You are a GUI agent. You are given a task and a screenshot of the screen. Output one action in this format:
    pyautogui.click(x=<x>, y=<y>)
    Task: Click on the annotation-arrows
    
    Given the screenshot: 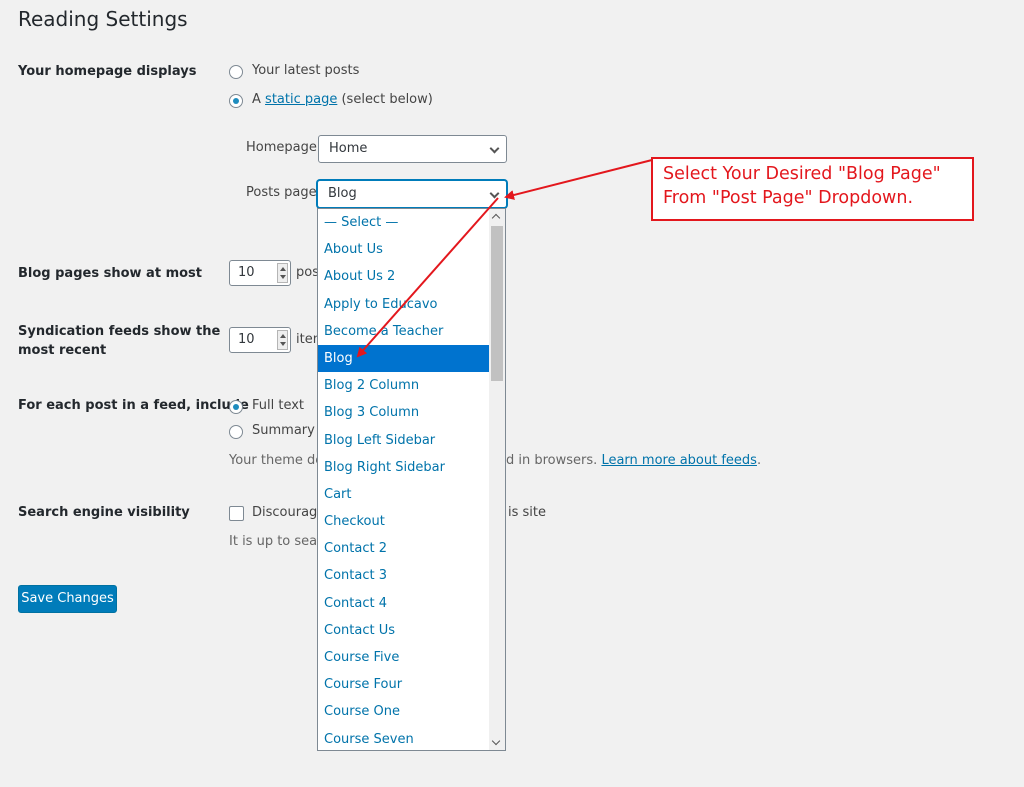 What is the action you would take?
    pyautogui.click(x=504, y=258)
    